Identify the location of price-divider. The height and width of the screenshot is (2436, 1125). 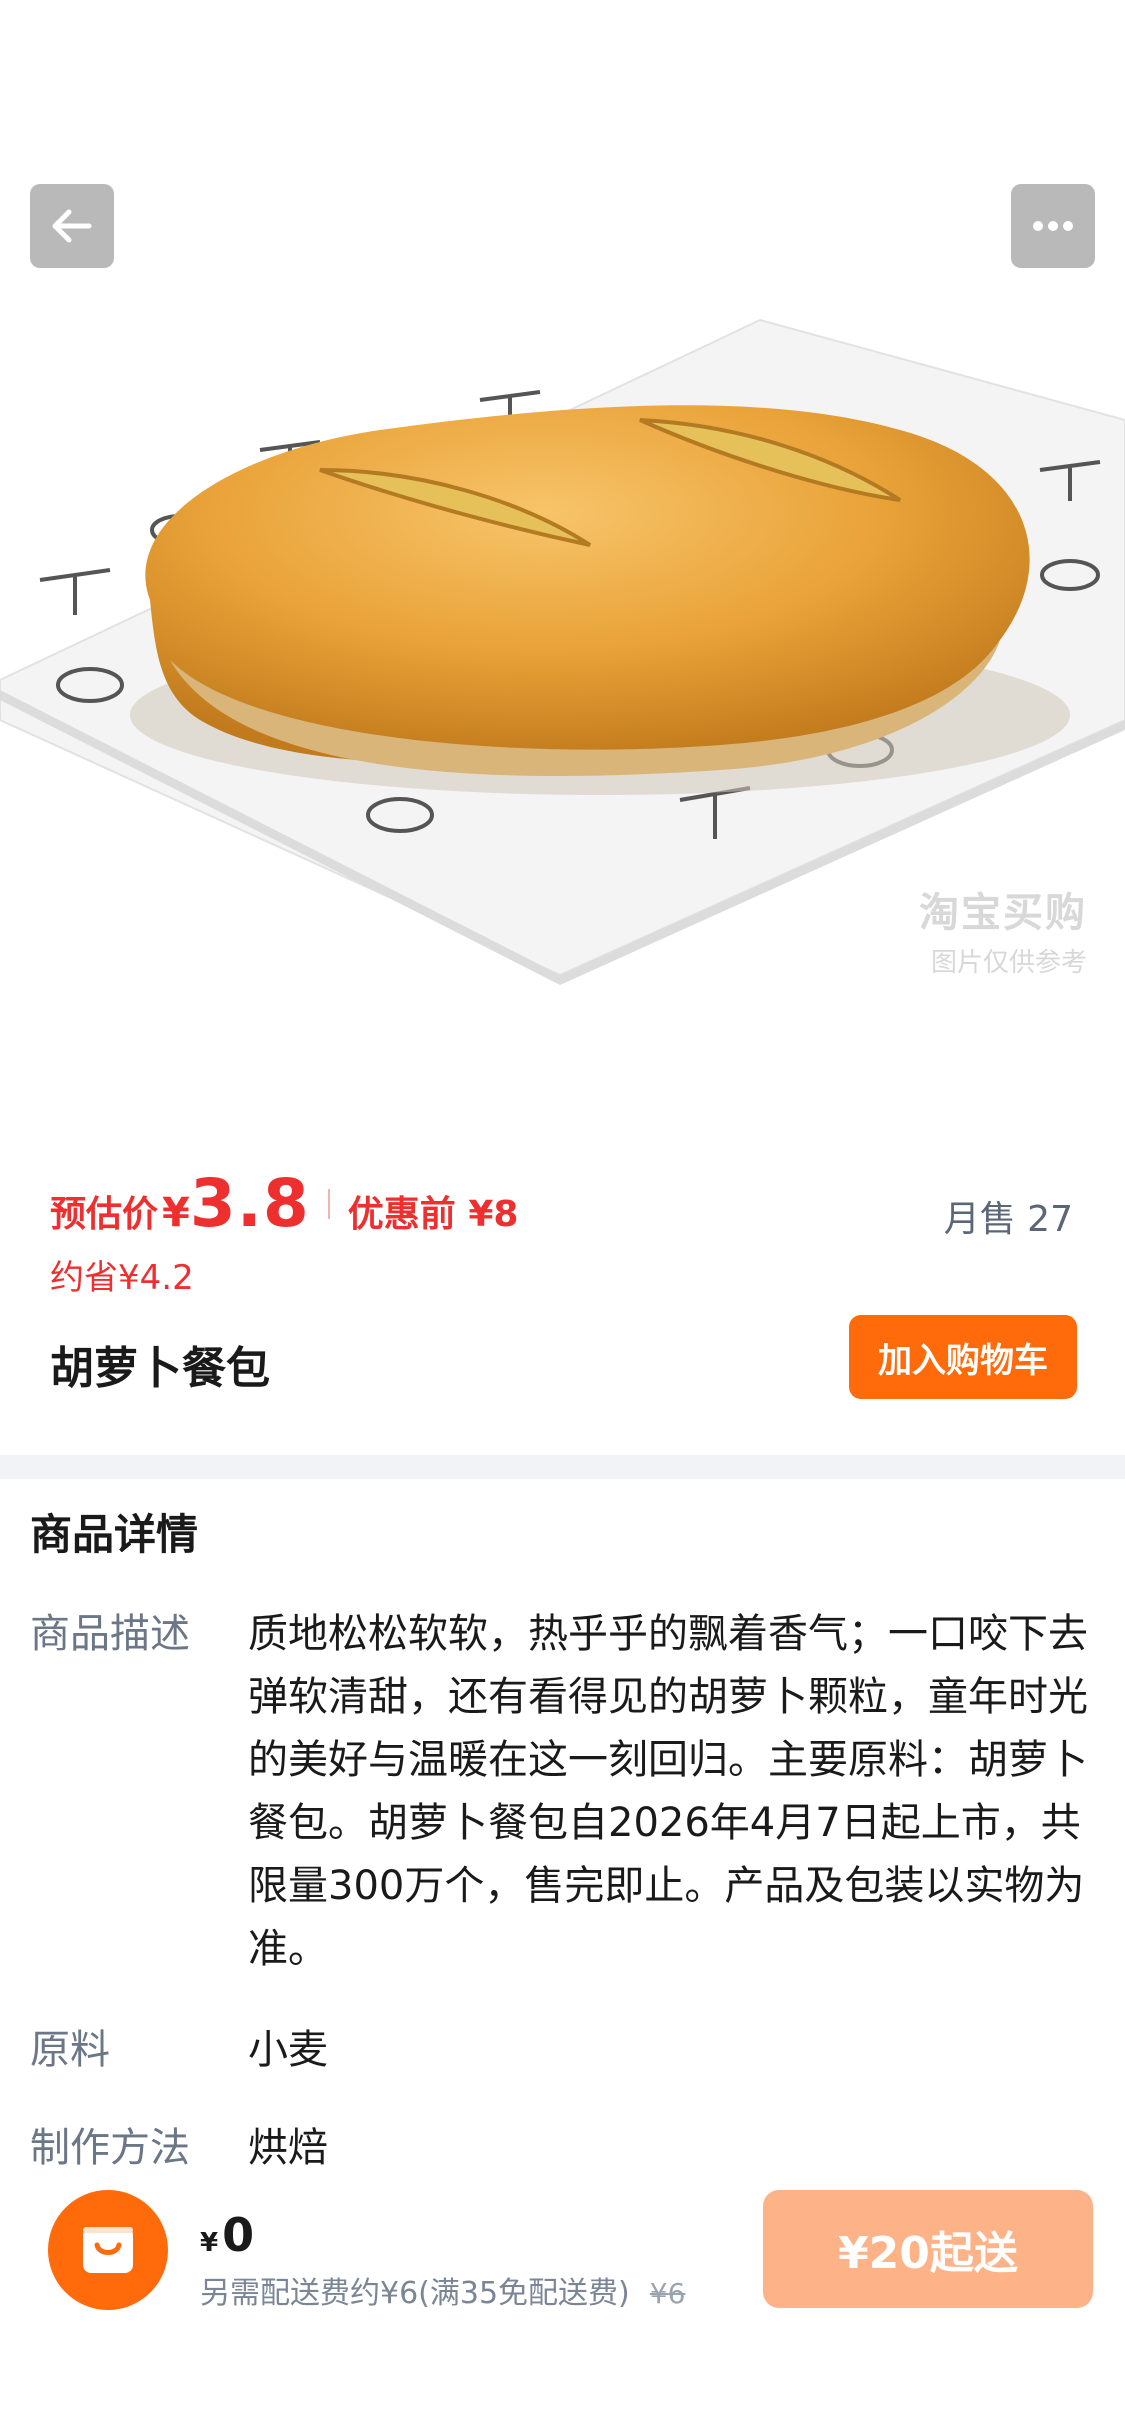
(328, 1203).